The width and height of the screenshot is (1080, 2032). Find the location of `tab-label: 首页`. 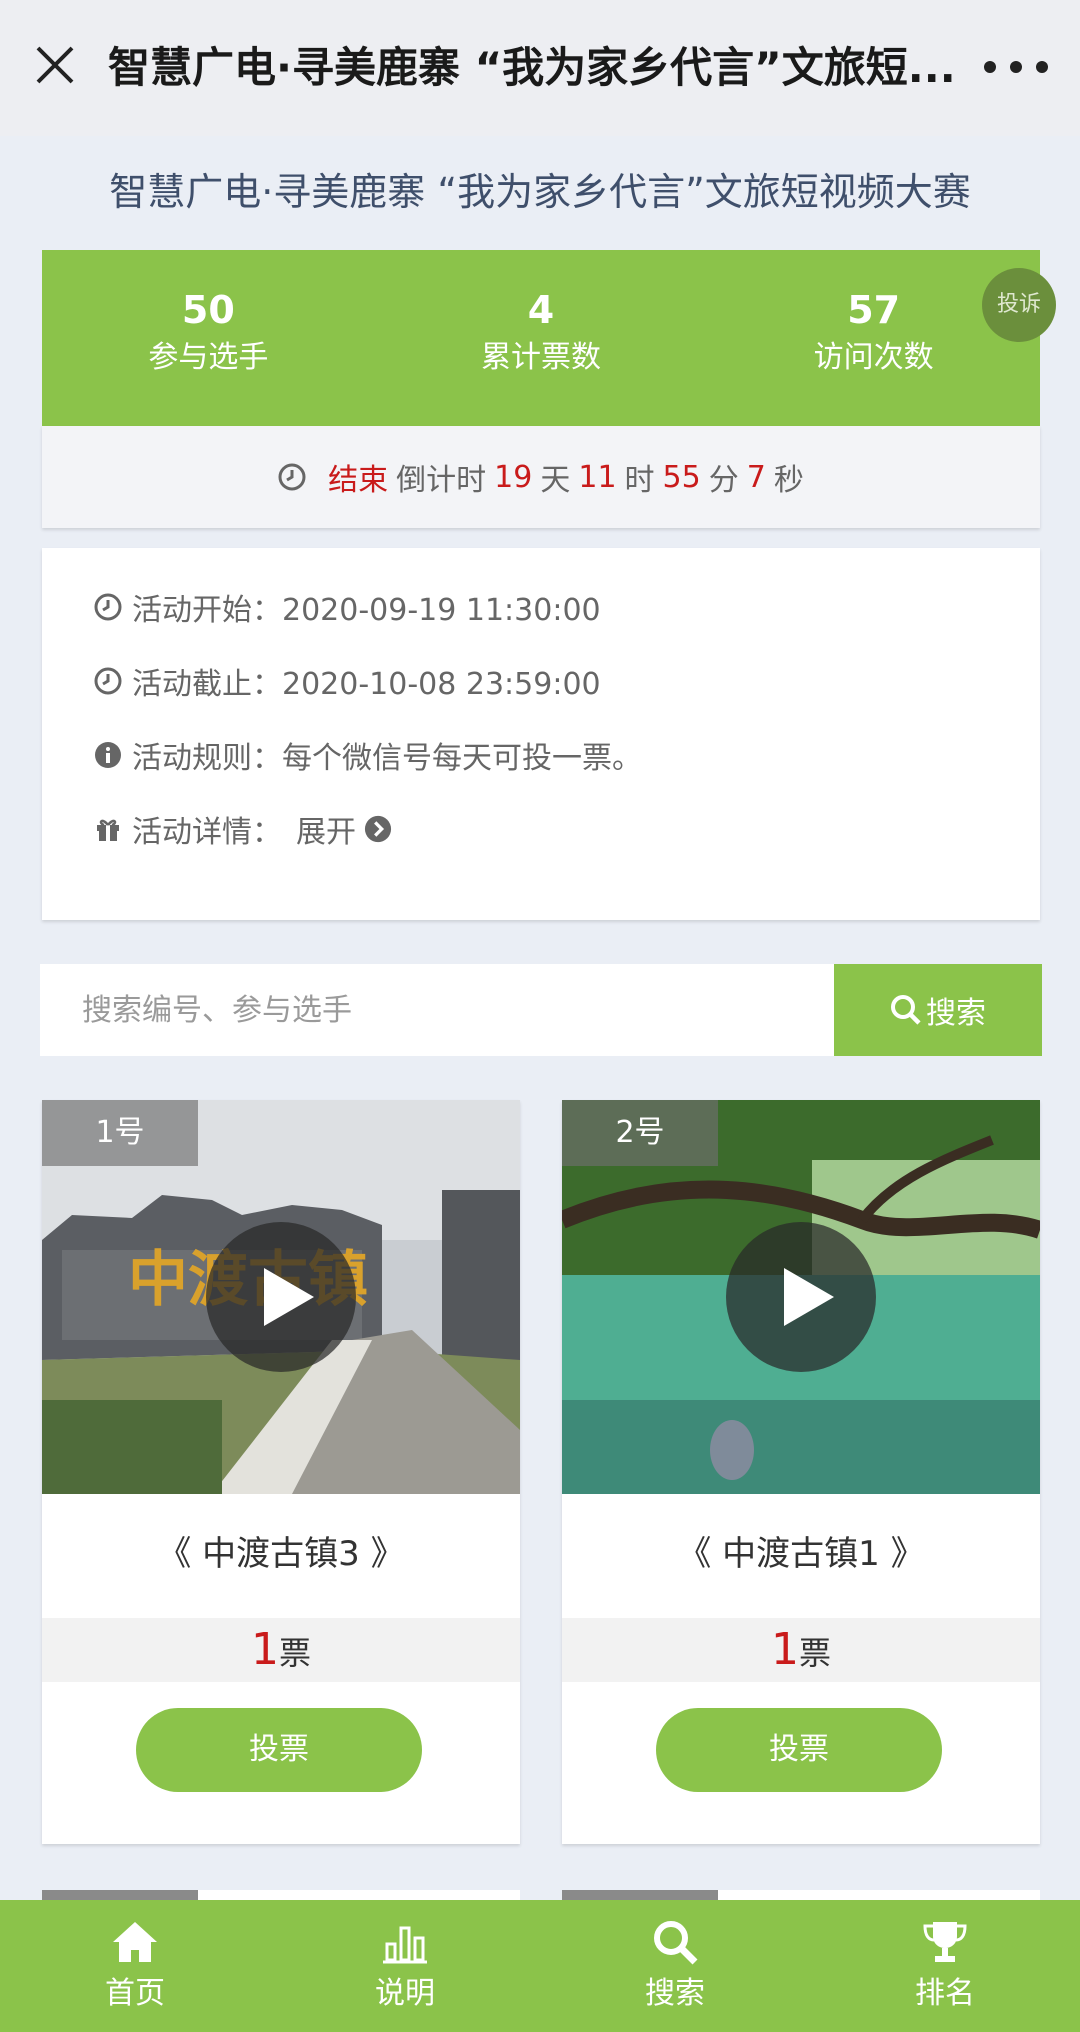

tab-label: 首页 is located at coordinates (135, 1993).